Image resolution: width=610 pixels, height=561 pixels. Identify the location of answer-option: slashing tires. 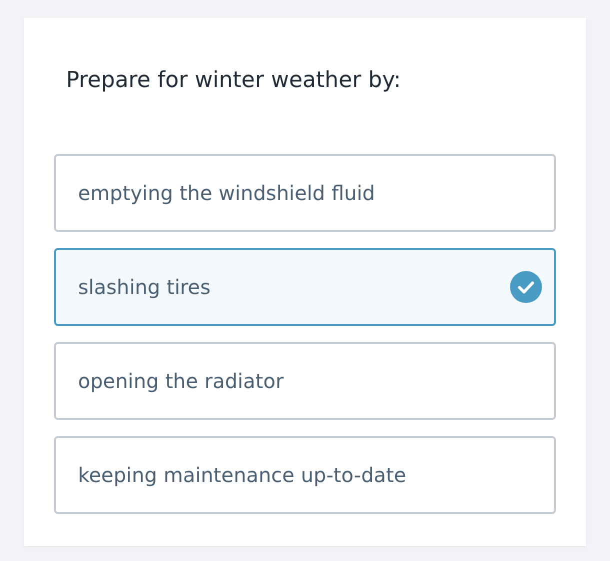
(305, 287).